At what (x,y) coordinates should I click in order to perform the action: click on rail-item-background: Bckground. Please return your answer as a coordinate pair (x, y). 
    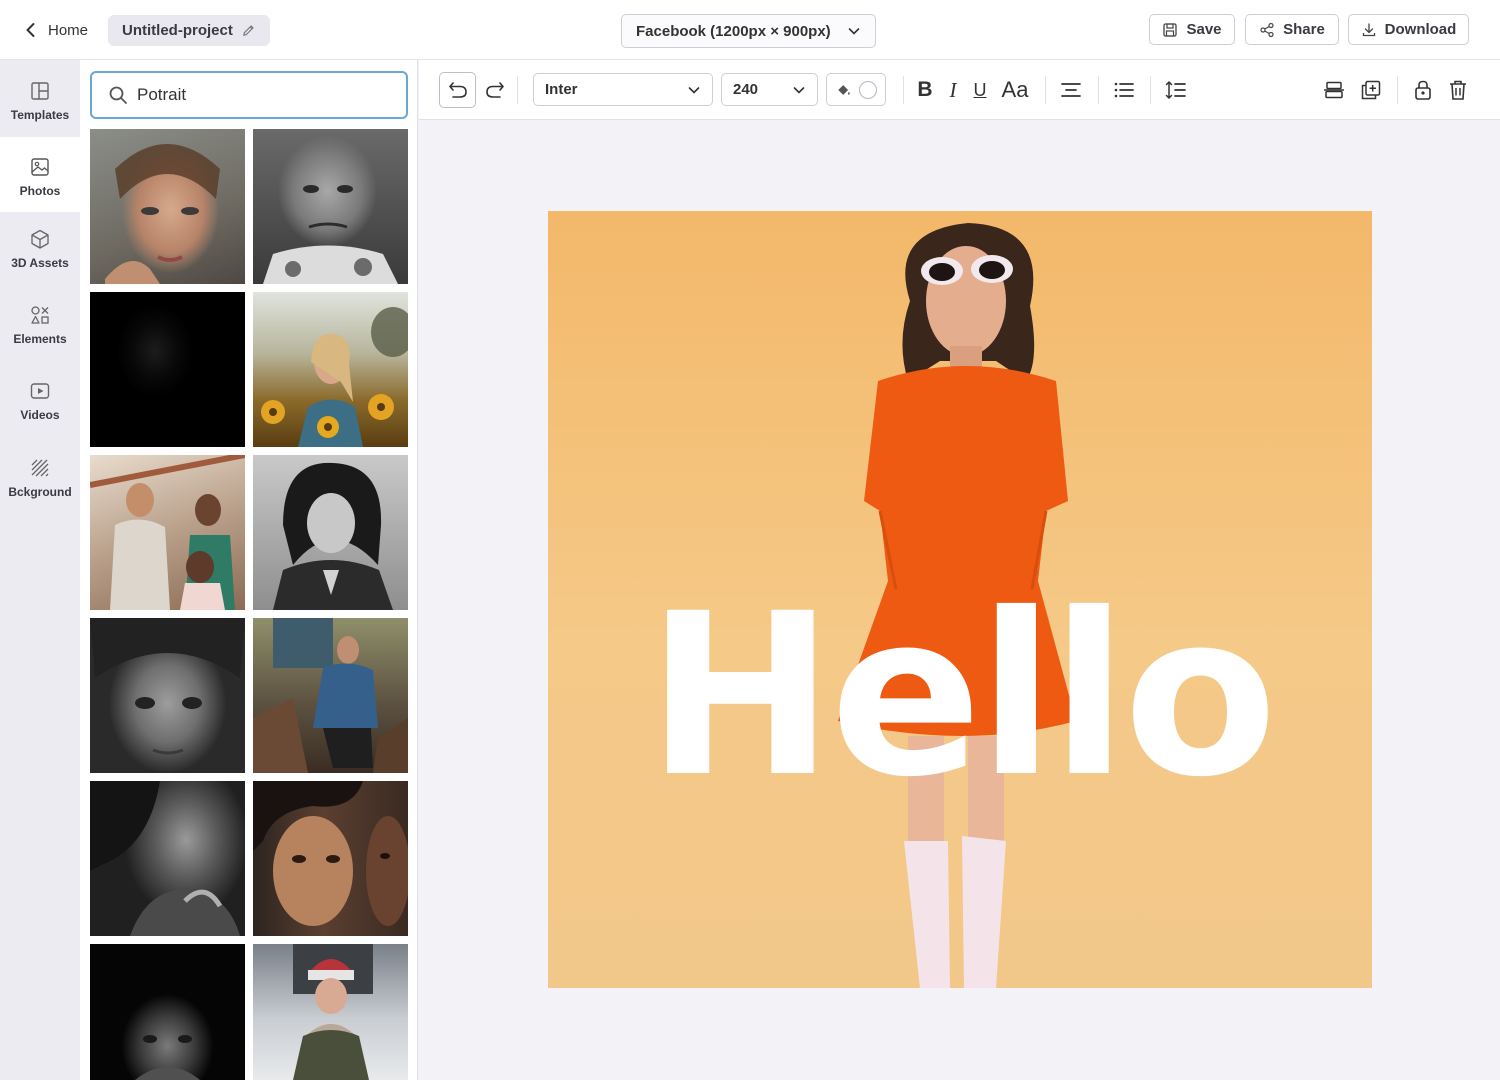
    Looking at the image, I should click on (40, 477).